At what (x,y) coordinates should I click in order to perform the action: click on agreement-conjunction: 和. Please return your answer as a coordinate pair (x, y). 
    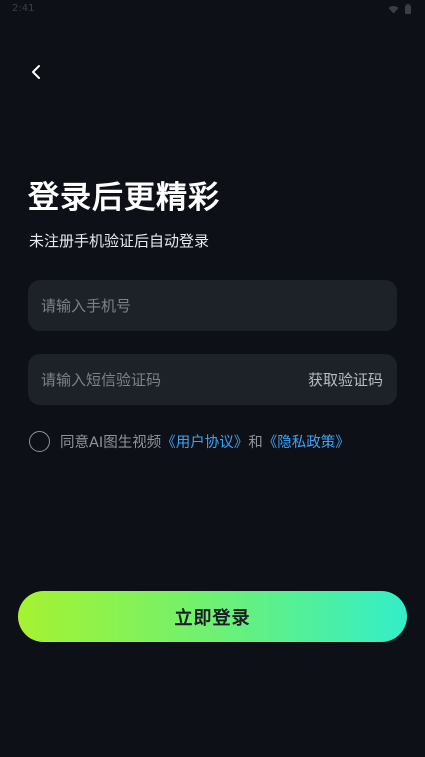
    Looking at the image, I should click on (255, 443).